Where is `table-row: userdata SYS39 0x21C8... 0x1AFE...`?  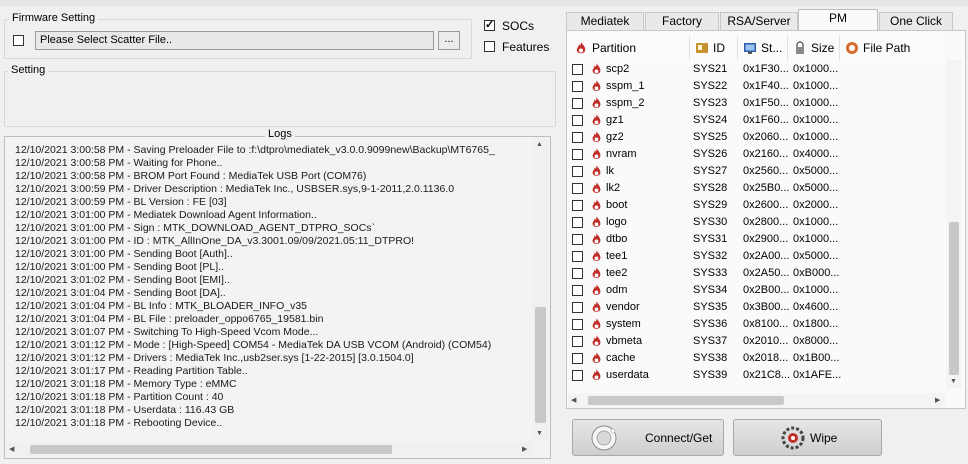
table-row: userdata SYS39 0x21C8... 0x1AFE... is located at coordinates (755, 375).